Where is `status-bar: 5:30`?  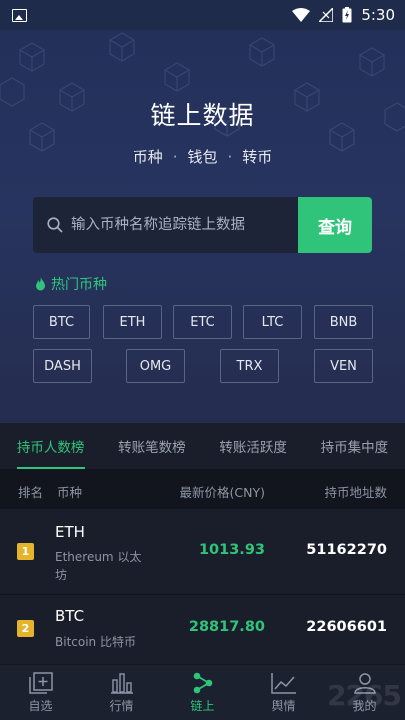
status-bar: 5:30 is located at coordinates (202, 15).